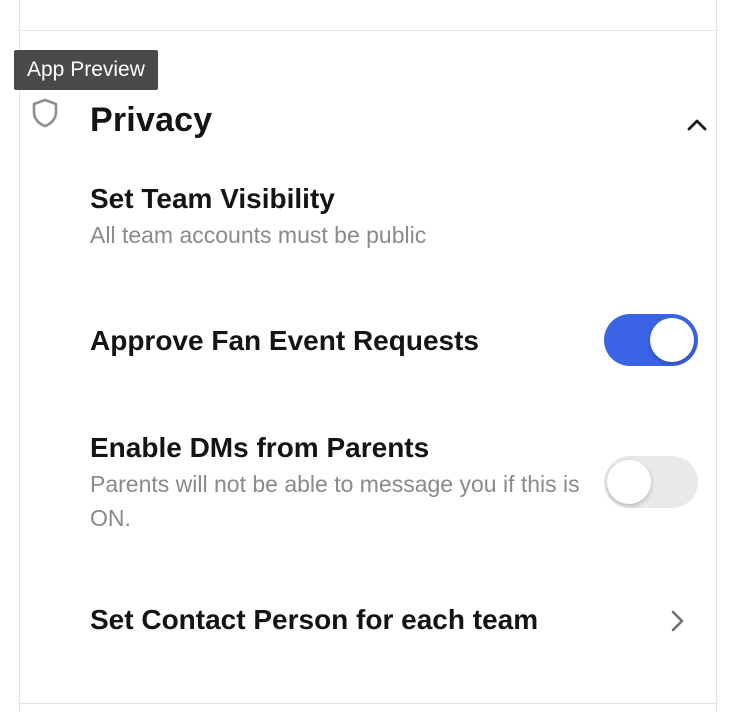  I want to click on setting-title: Set Contact Person for each team, so click(314, 619).